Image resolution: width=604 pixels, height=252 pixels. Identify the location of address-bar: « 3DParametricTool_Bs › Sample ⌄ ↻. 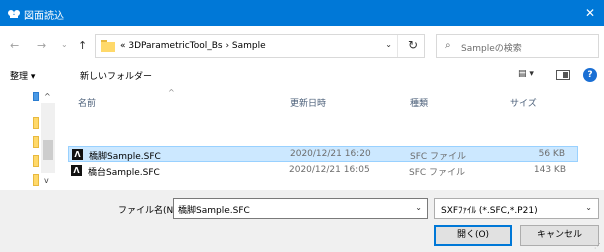
(260, 46).